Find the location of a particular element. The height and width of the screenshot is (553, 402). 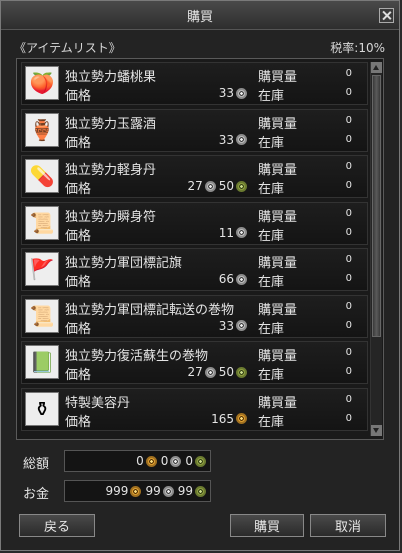

money-amount: 999 99 99 is located at coordinates (137, 491).